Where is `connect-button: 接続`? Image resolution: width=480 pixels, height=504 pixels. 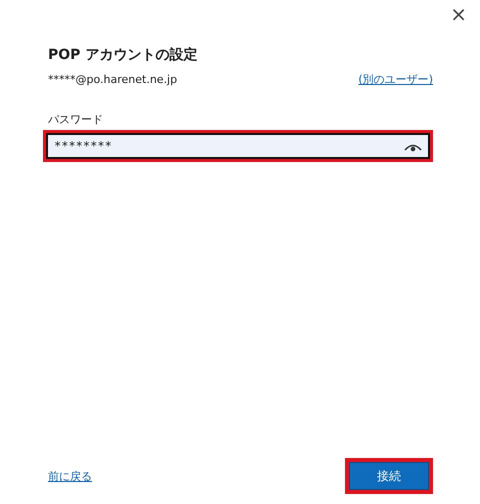
connect-button: 接続 is located at coordinates (389, 476).